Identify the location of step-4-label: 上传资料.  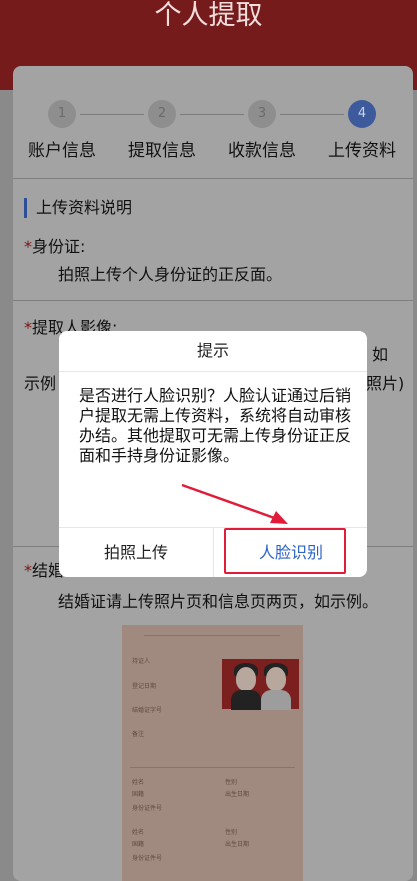
(362, 151).